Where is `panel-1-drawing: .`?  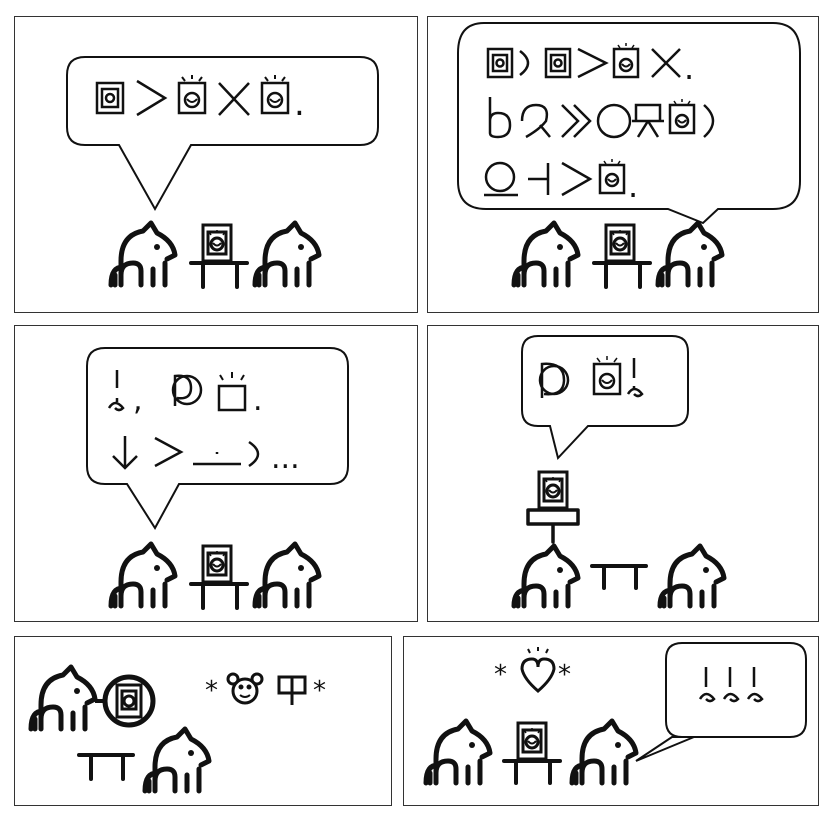 panel-1-drawing: . is located at coordinates (222, 172).